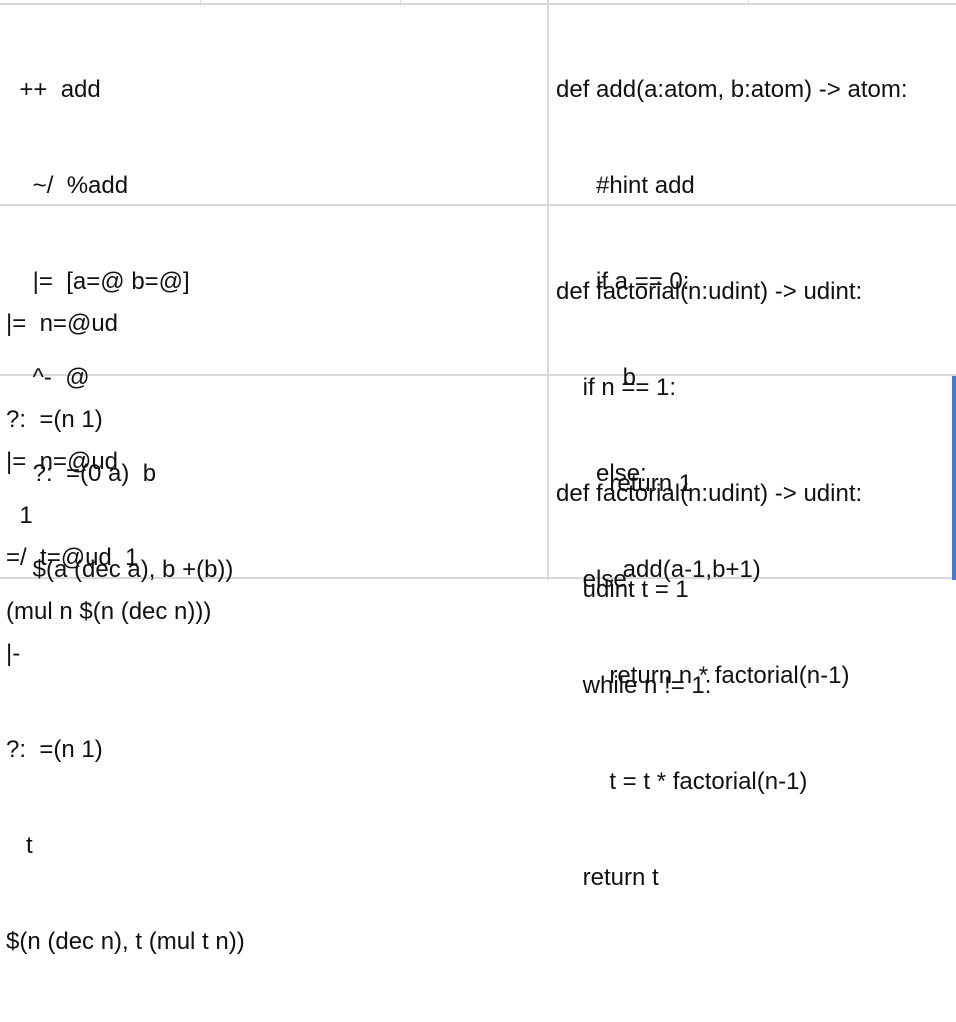 The height and width of the screenshot is (1022, 956). I want to click on code-line: |-, so click(13, 653).